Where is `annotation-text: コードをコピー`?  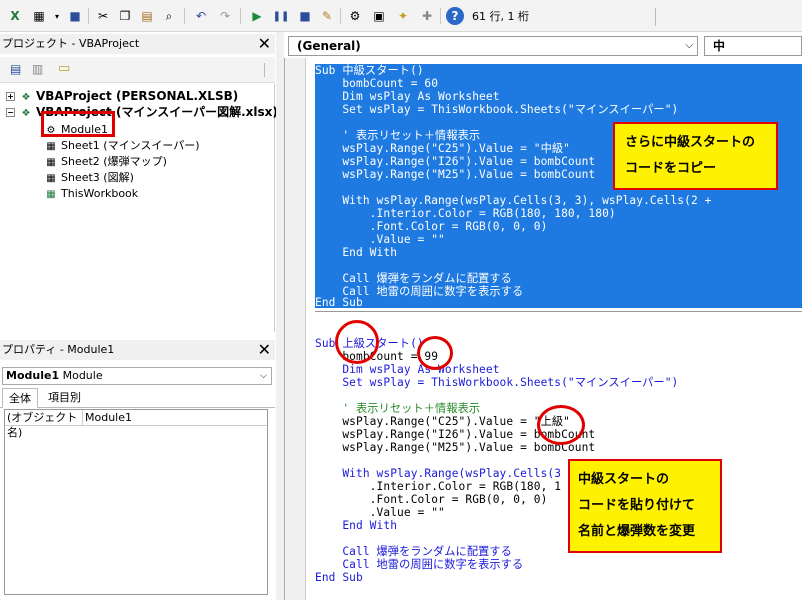 annotation-text: コードをコピー is located at coordinates (671, 168).